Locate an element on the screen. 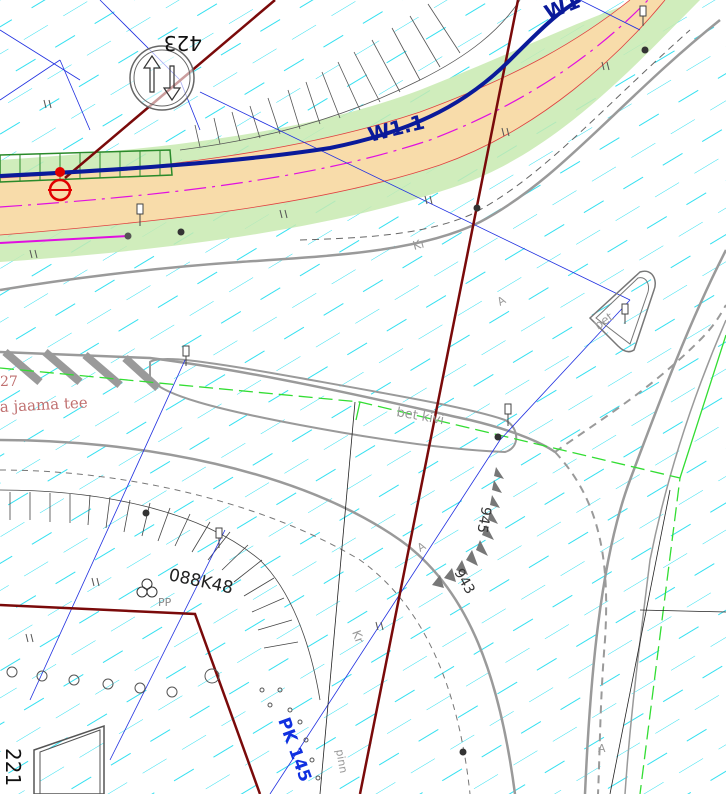 The image size is (726, 794). label-pole-pp: PP is located at coordinates (165, 602).